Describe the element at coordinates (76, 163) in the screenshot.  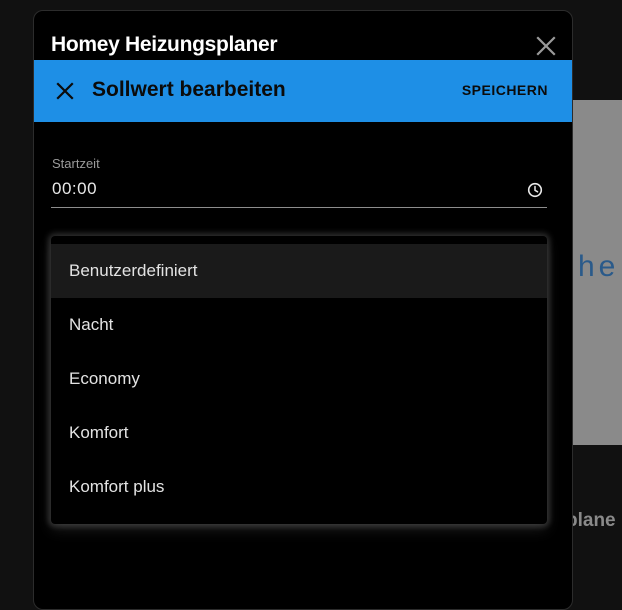
I see `start-time-label: Startzeit` at that location.